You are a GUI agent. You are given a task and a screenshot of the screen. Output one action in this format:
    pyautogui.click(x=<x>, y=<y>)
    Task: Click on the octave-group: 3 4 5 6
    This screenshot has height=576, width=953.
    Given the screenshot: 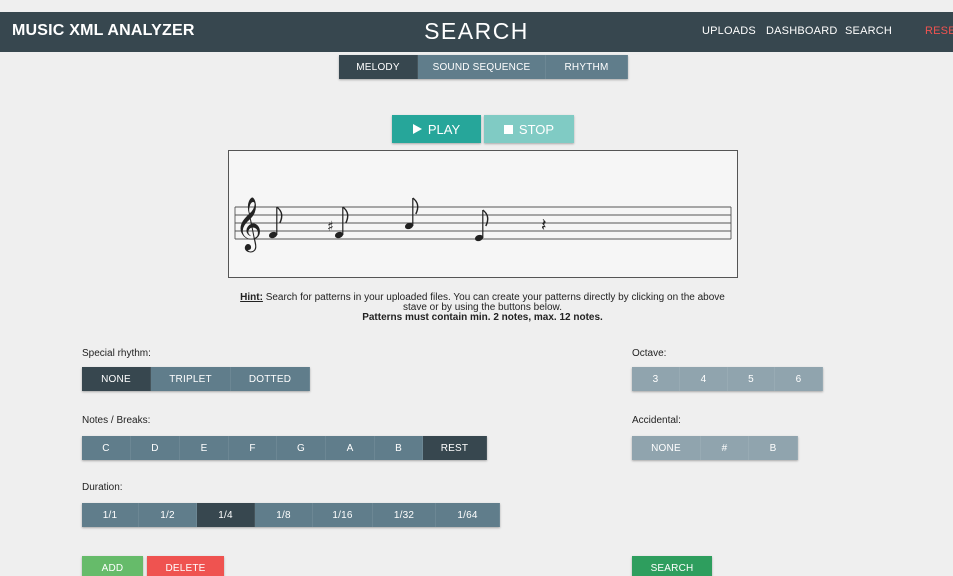 What is the action you would take?
    pyautogui.click(x=727, y=379)
    